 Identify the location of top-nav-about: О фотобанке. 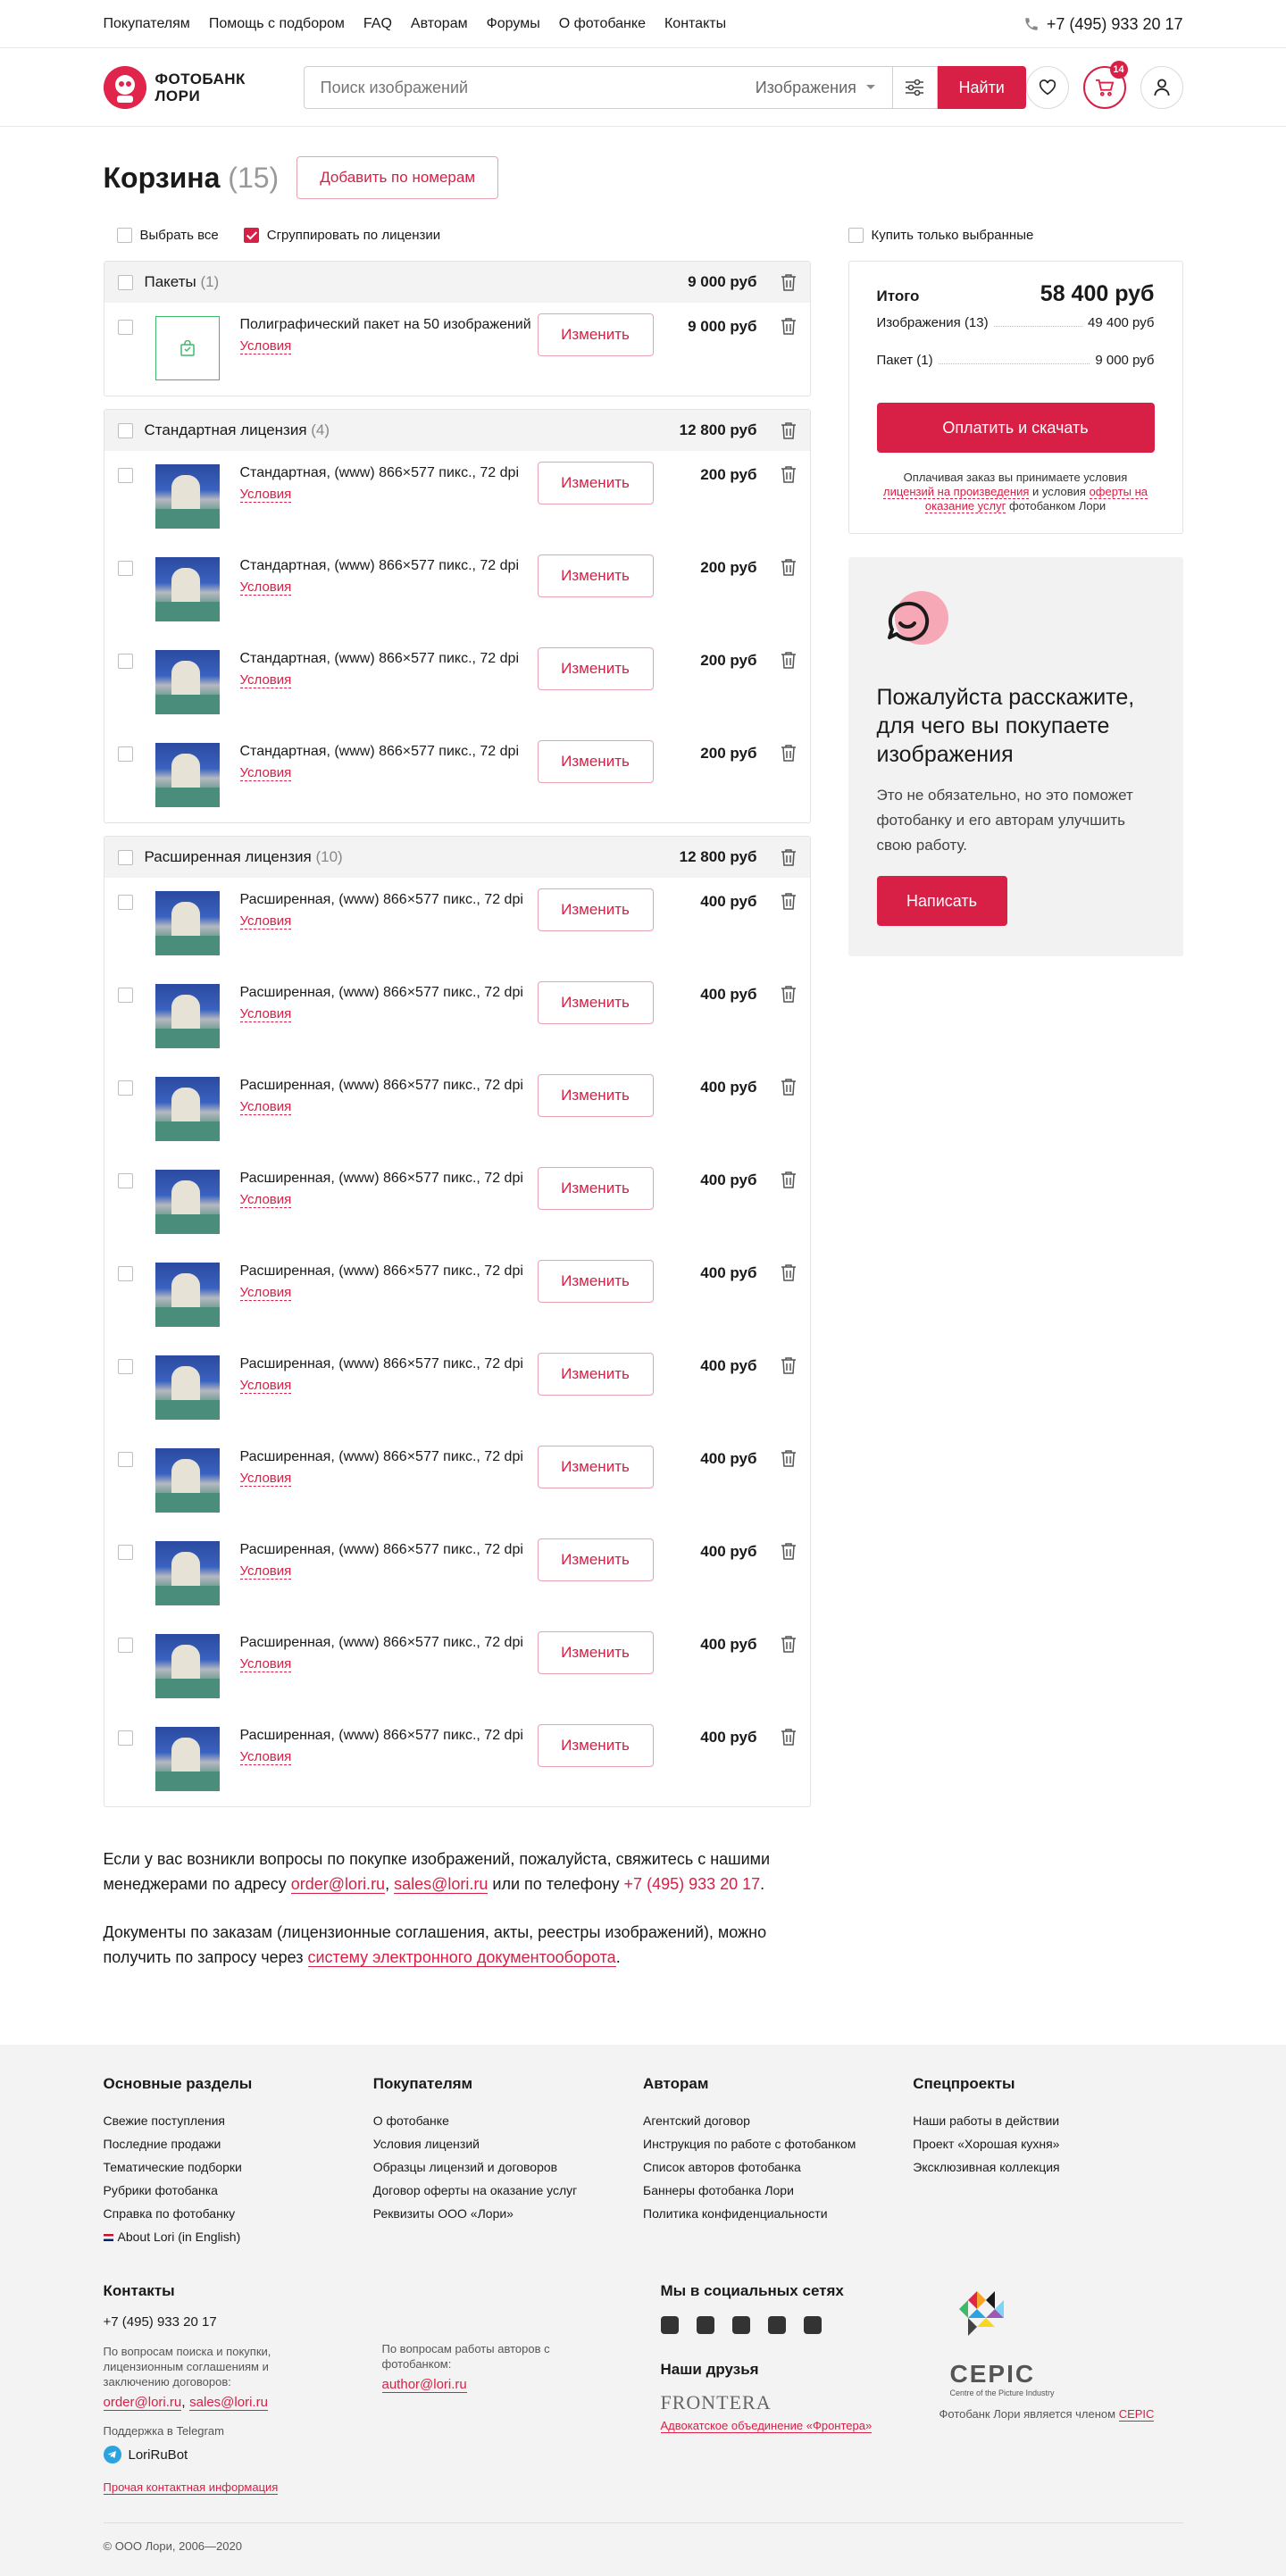
(603, 24).